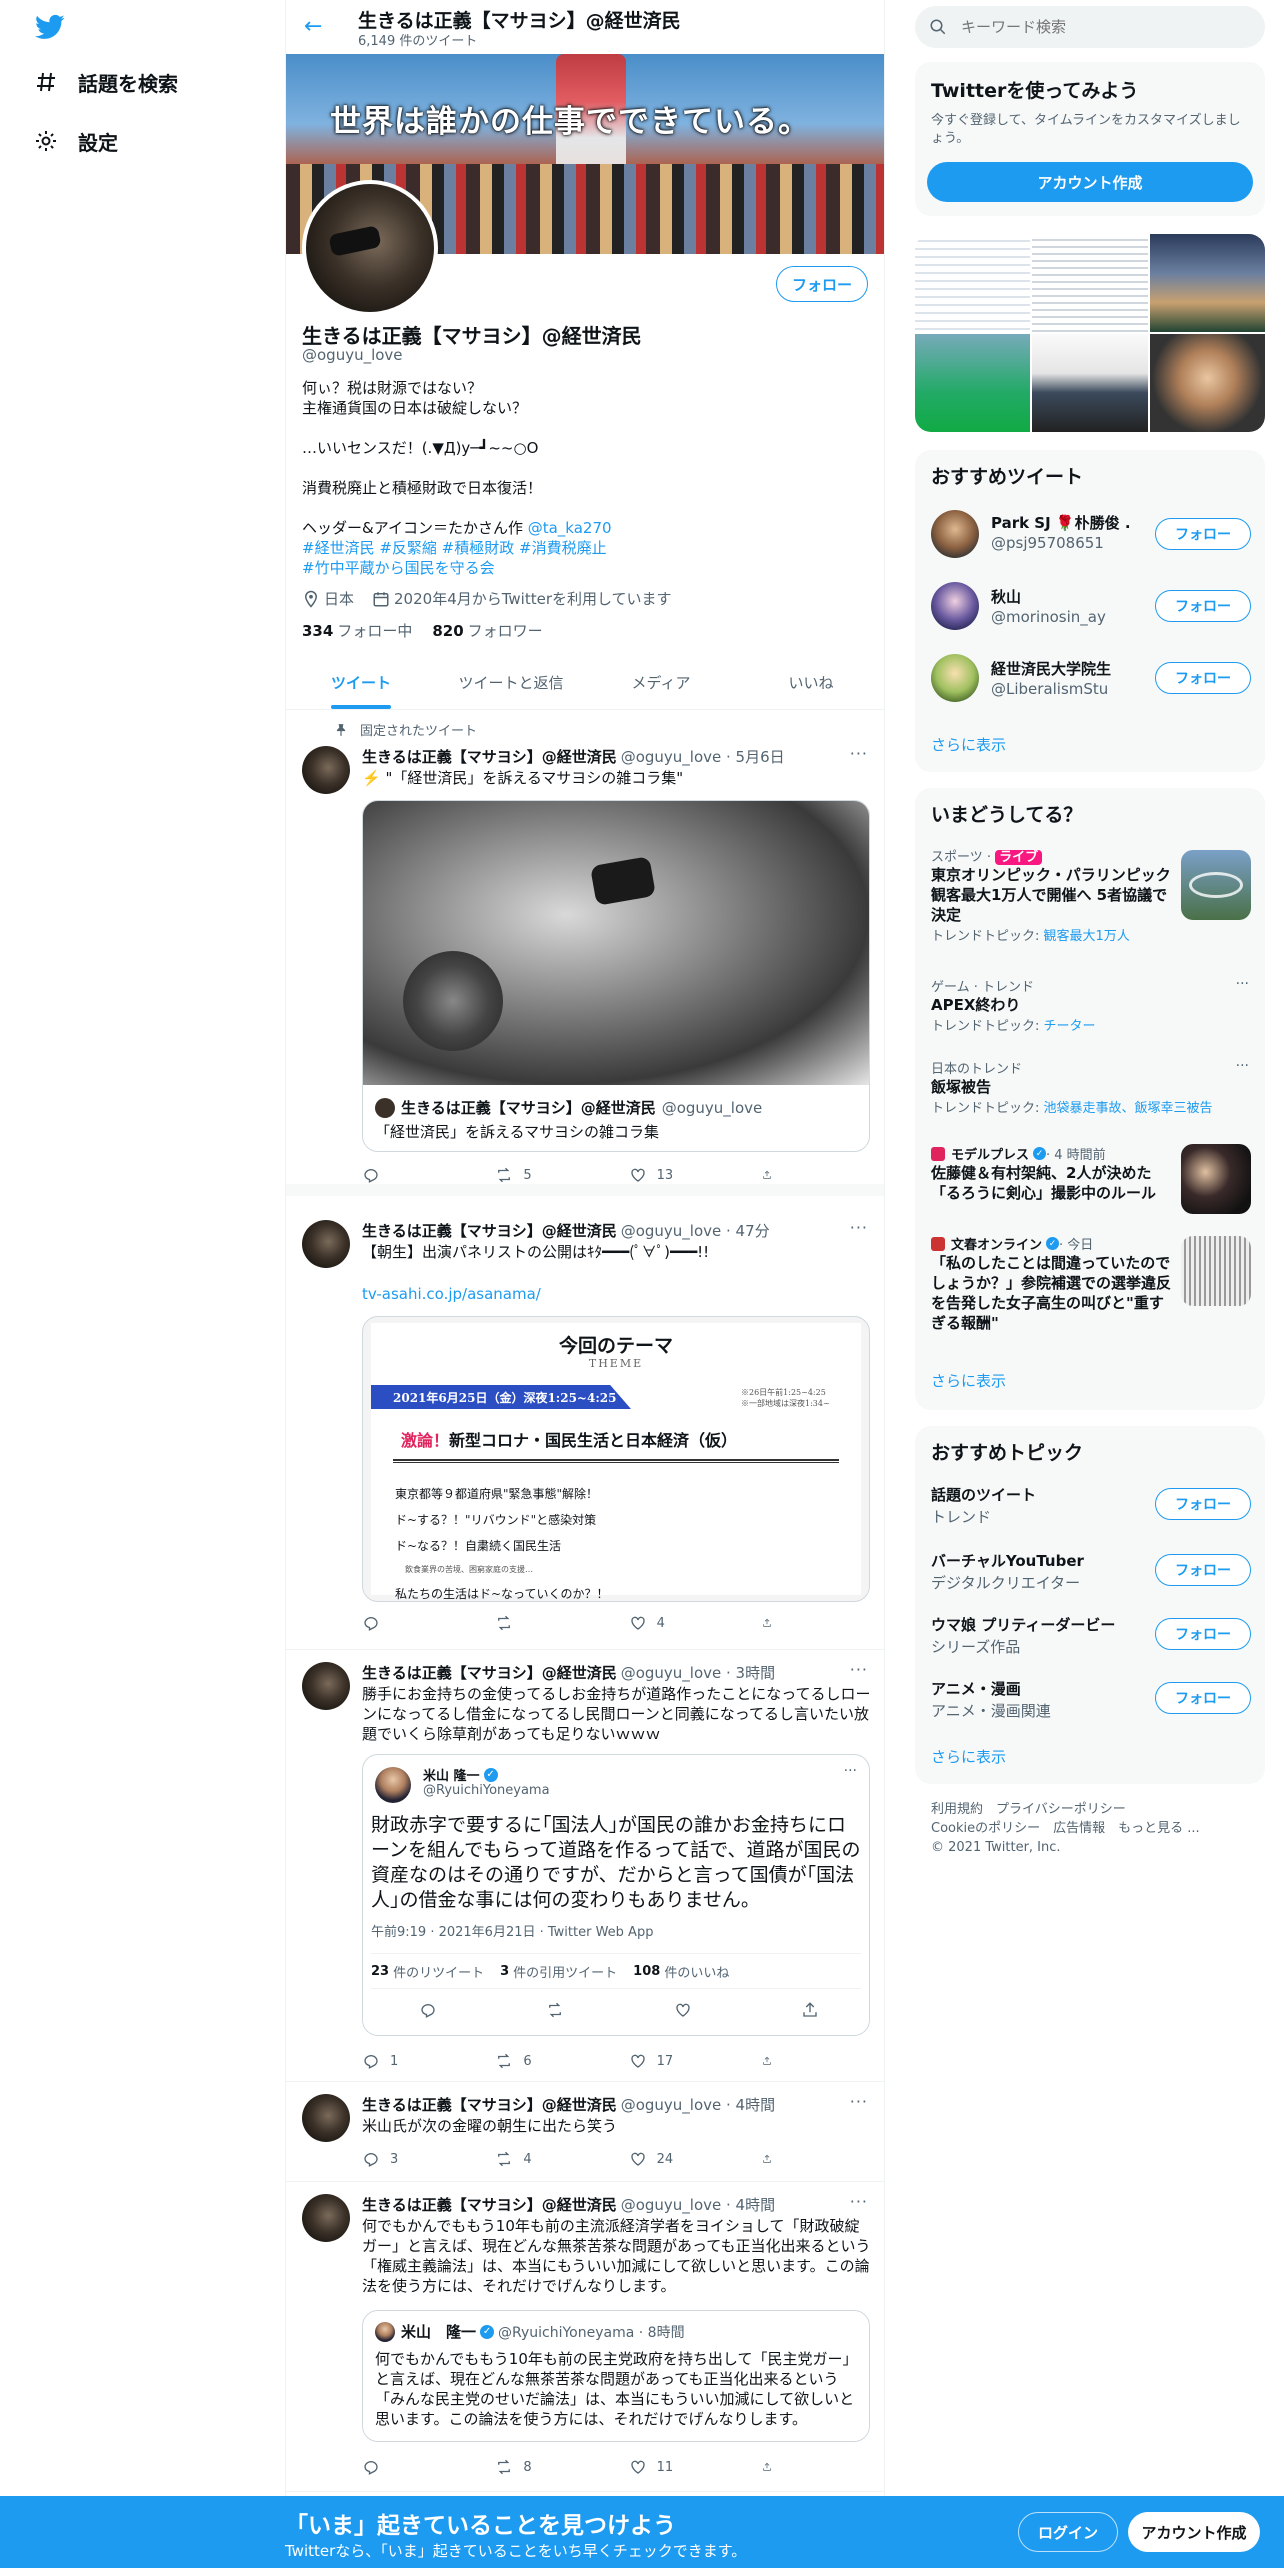 This screenshot has height=2568, width=1284. What do you see at coordinates (487, 630) in the screenshot?
I see `followers-link: 820 フォロワー` at bounding box center [487, 630].